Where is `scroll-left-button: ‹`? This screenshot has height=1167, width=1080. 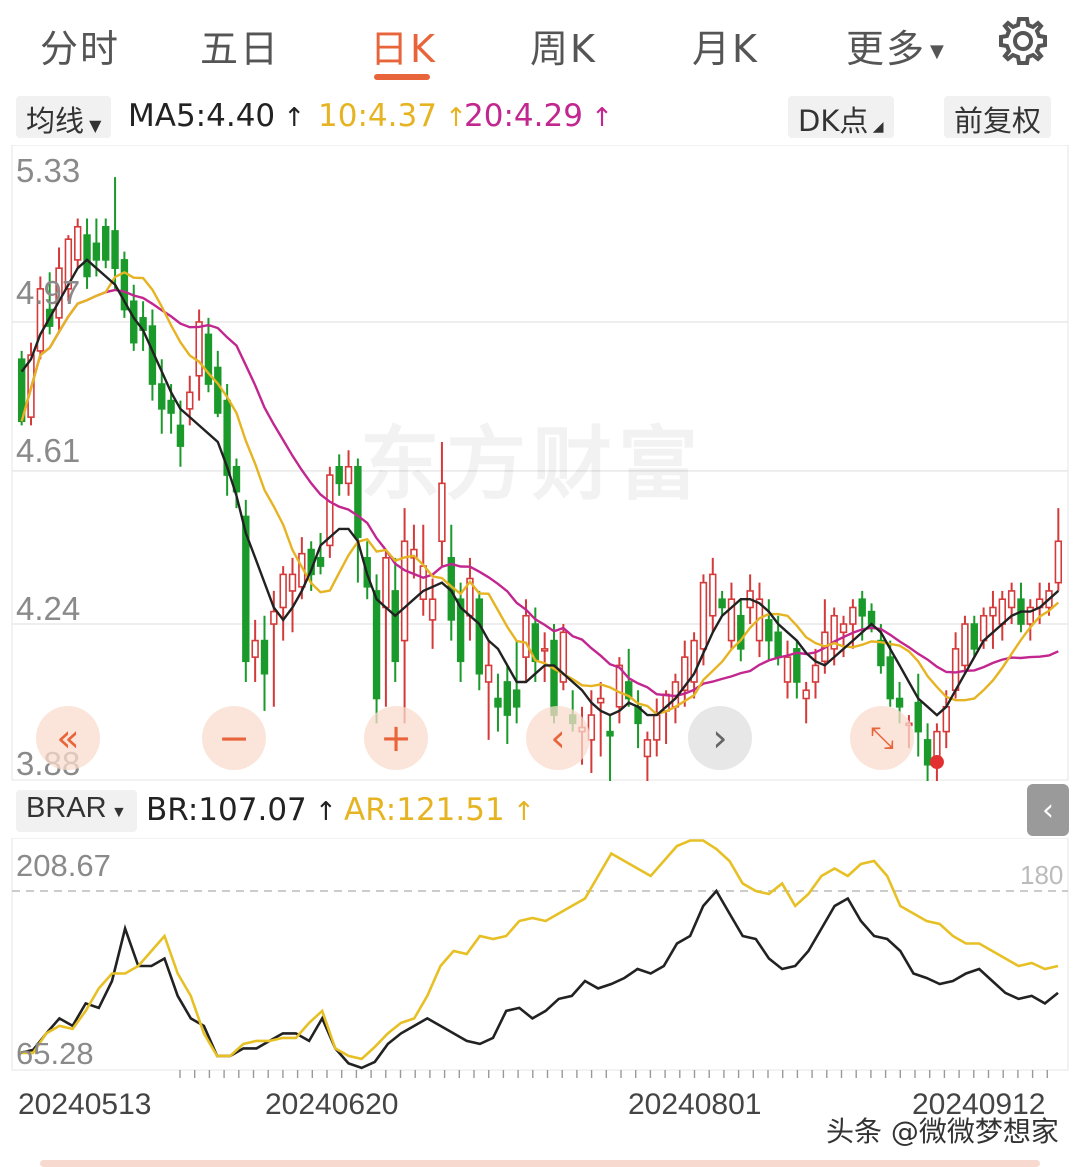 scroll-left-button: ‹ is located at coordinates (558, 738).